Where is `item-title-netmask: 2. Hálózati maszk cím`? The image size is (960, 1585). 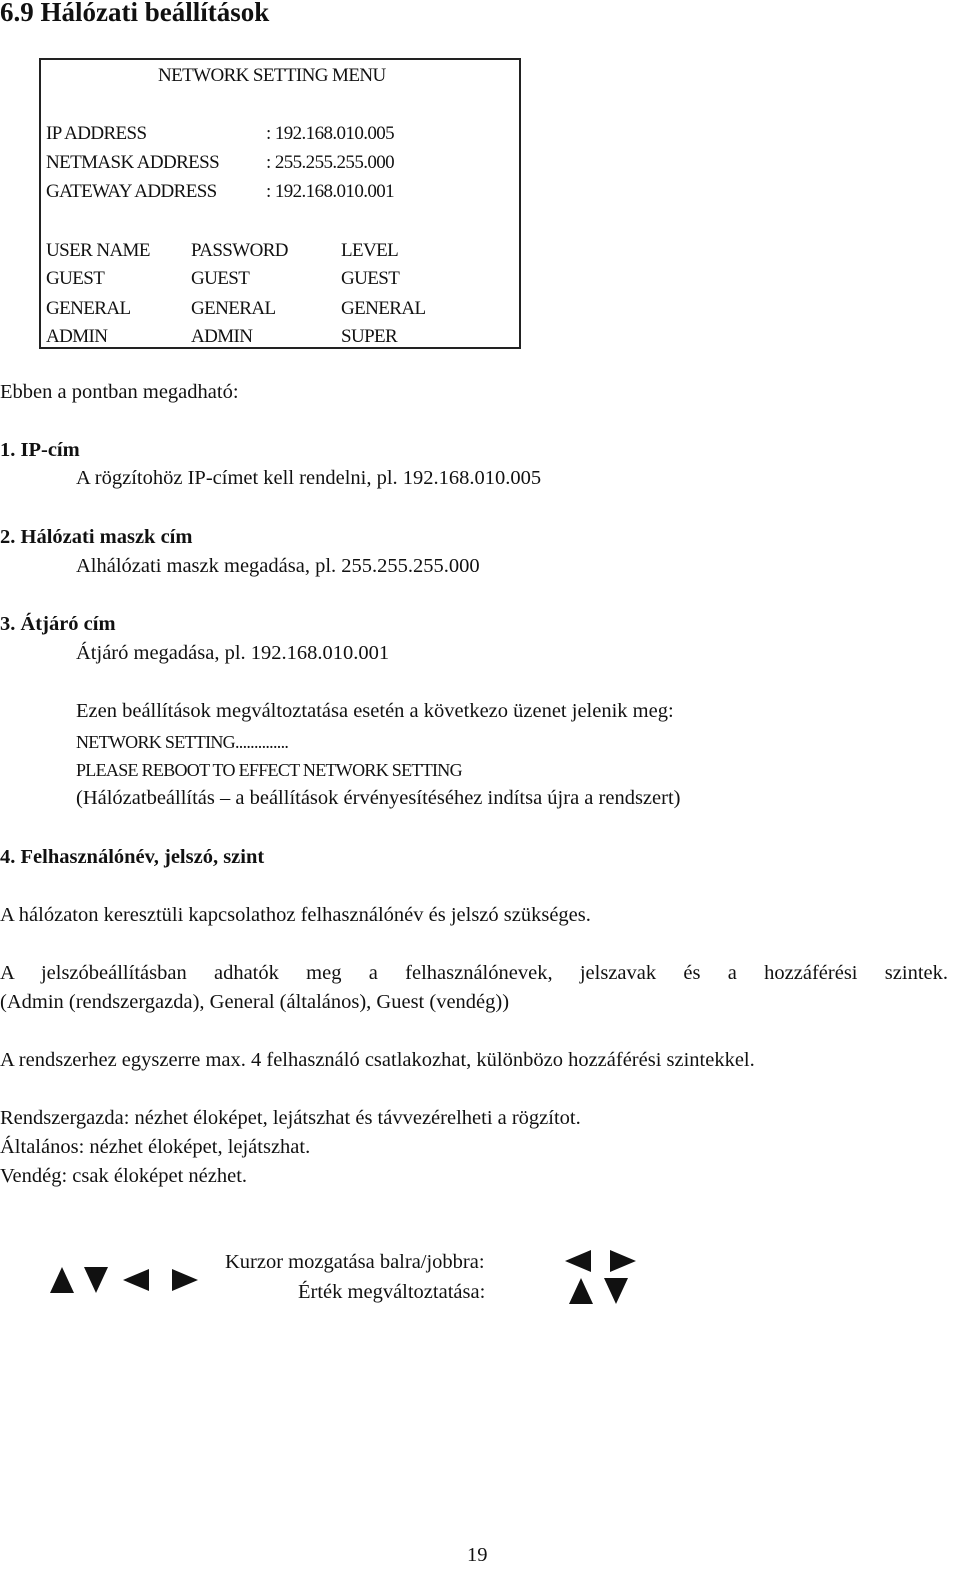 item-title-netmask: 2. Hálózati maszk cím is located at coordinates (96, 537).